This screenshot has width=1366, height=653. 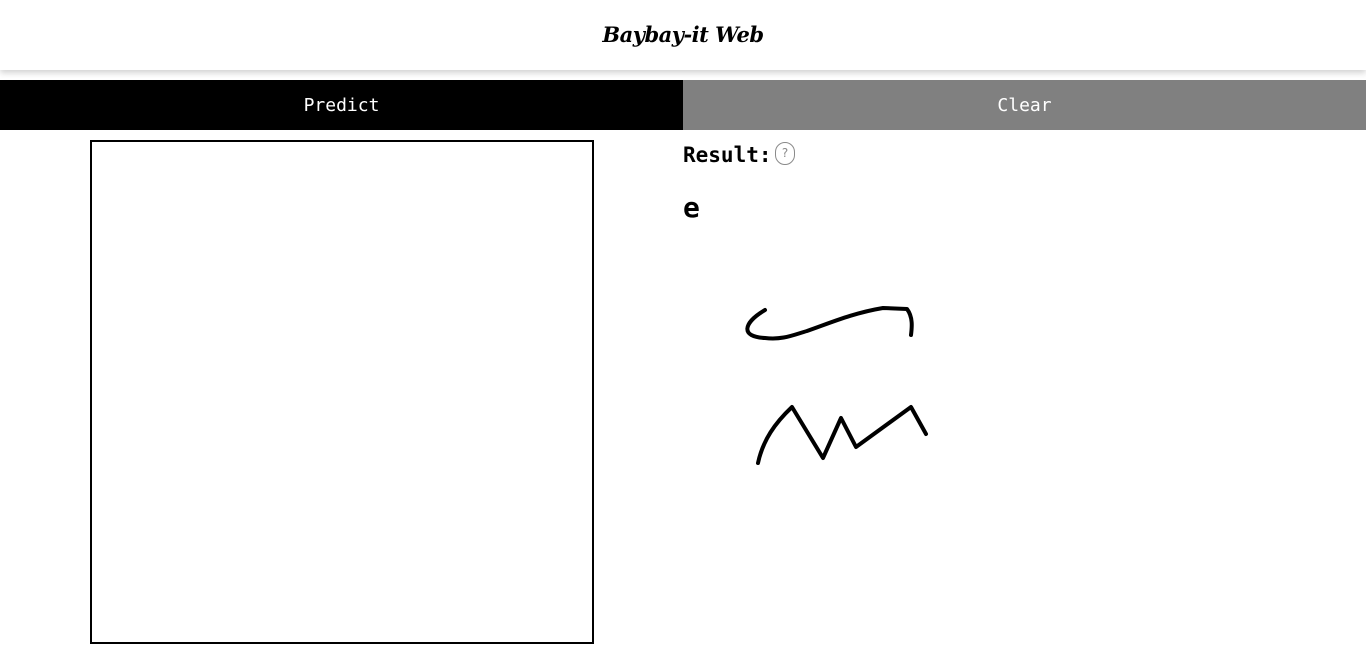 What do you see at coordinates (836, 385) in the screenshot?
I see `baybayin-glyph-image` at bounding box center [836, 385].